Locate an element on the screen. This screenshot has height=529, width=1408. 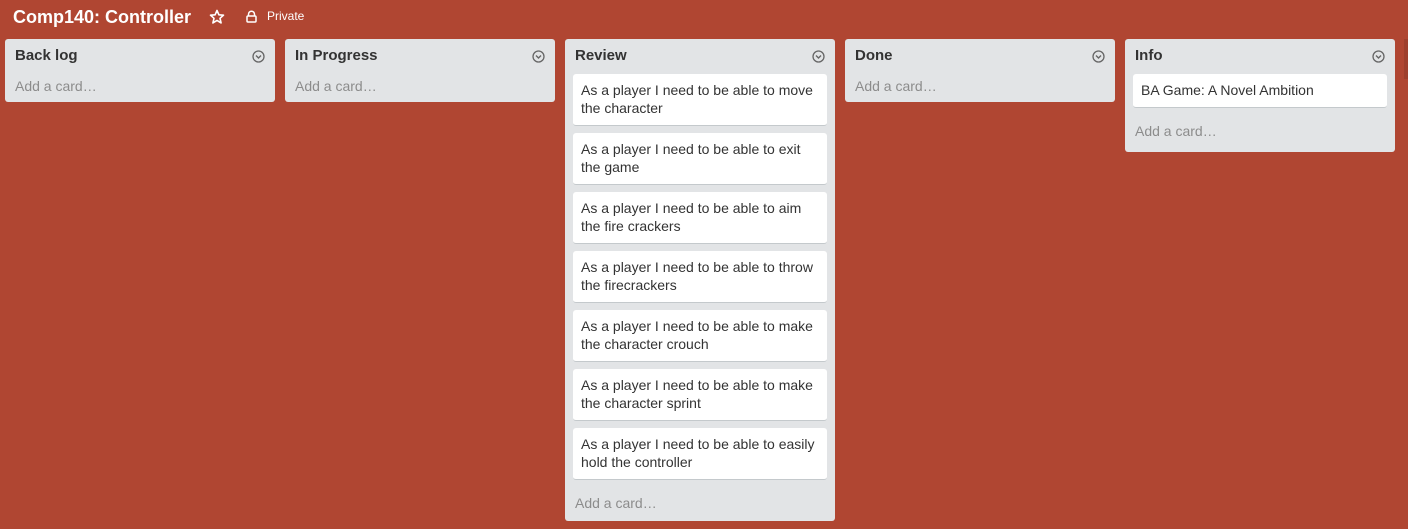
list-header: Info is located at coordinates (1260, 55).